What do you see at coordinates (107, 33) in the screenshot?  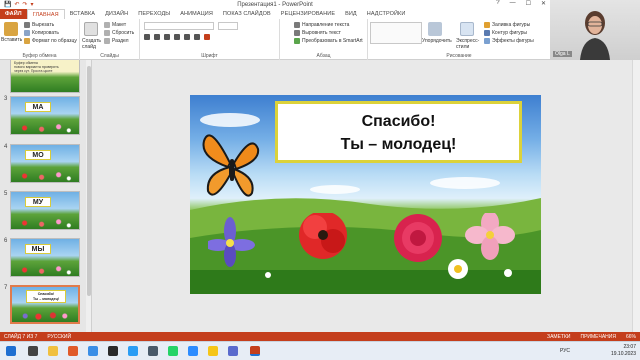 I see `reset-icon` at bounding box center [107, 33].